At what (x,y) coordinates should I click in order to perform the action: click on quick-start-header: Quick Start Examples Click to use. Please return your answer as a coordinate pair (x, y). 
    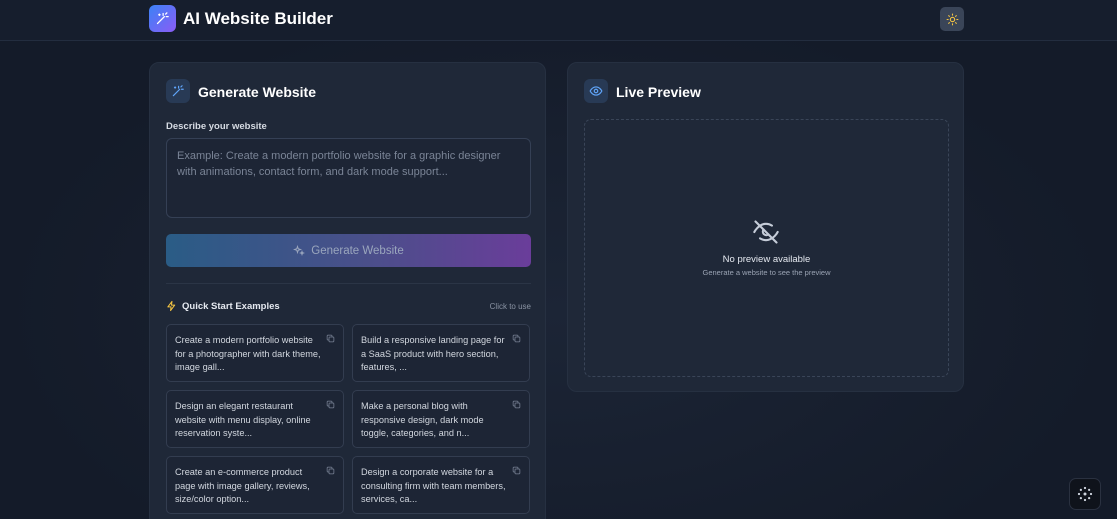
    Looking at the image, I should click on (348, 307).